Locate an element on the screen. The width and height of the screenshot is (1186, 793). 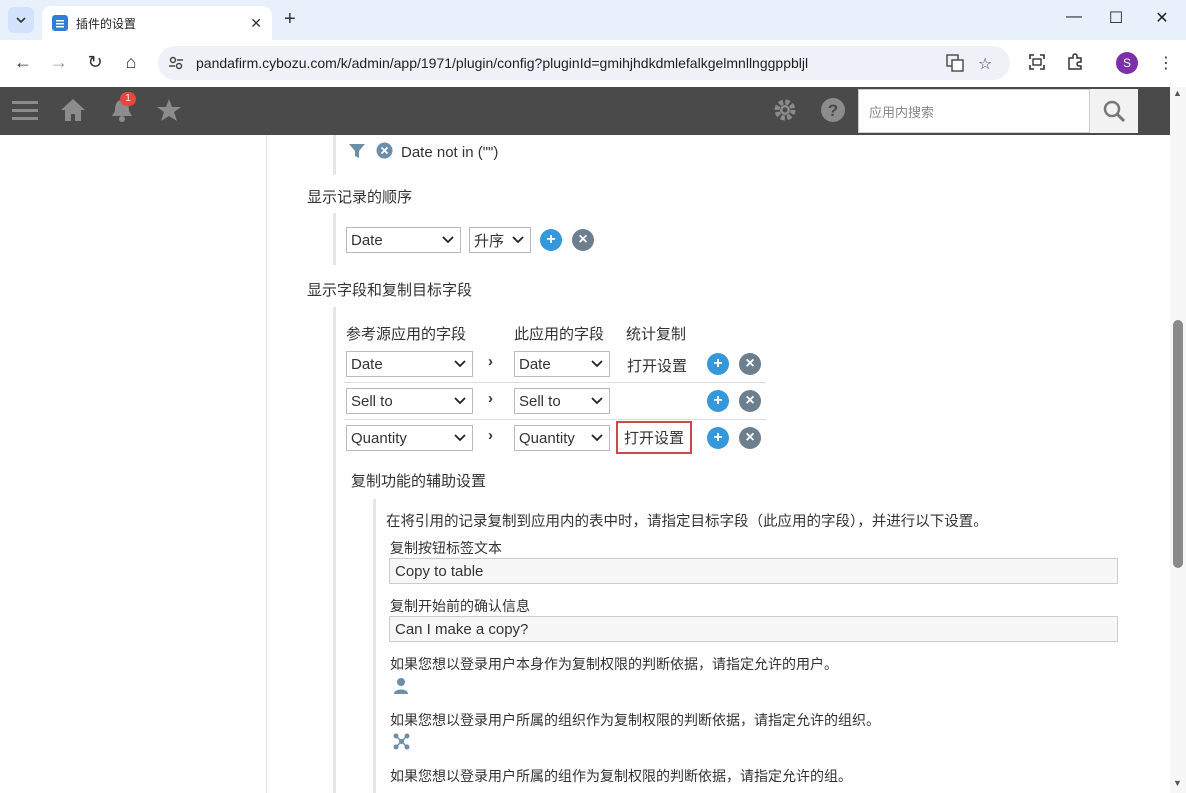
bookmark-star-icon: ☆ is located at coordinates (985, 64).